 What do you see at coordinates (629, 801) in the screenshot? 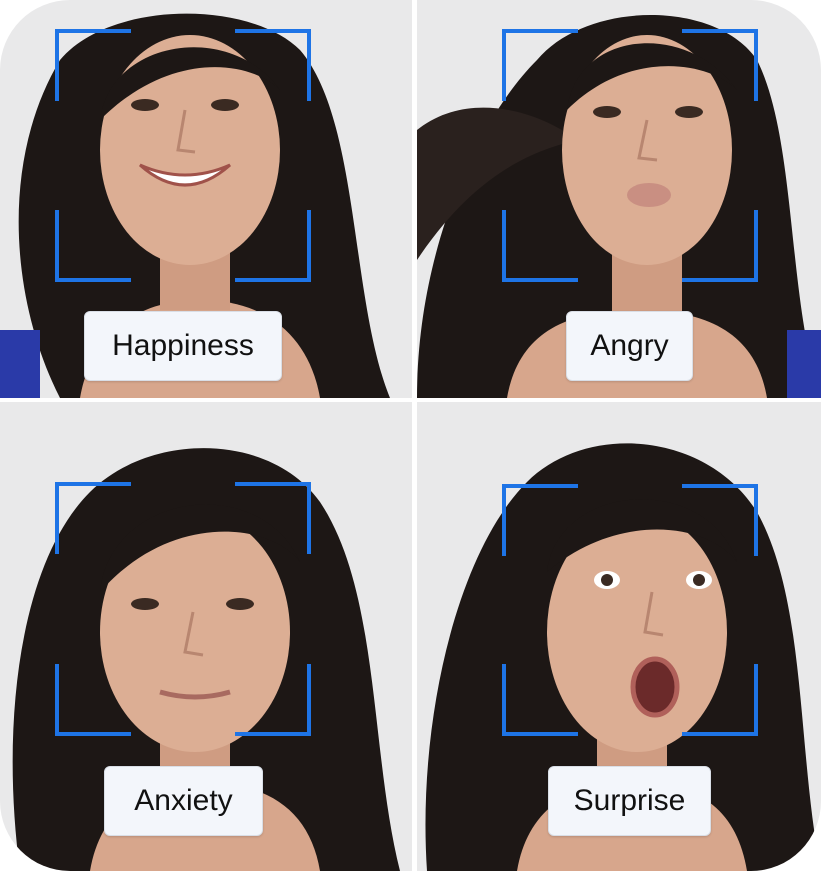
I see `emotion-label: Surprise` at bounding box center [629, 801].